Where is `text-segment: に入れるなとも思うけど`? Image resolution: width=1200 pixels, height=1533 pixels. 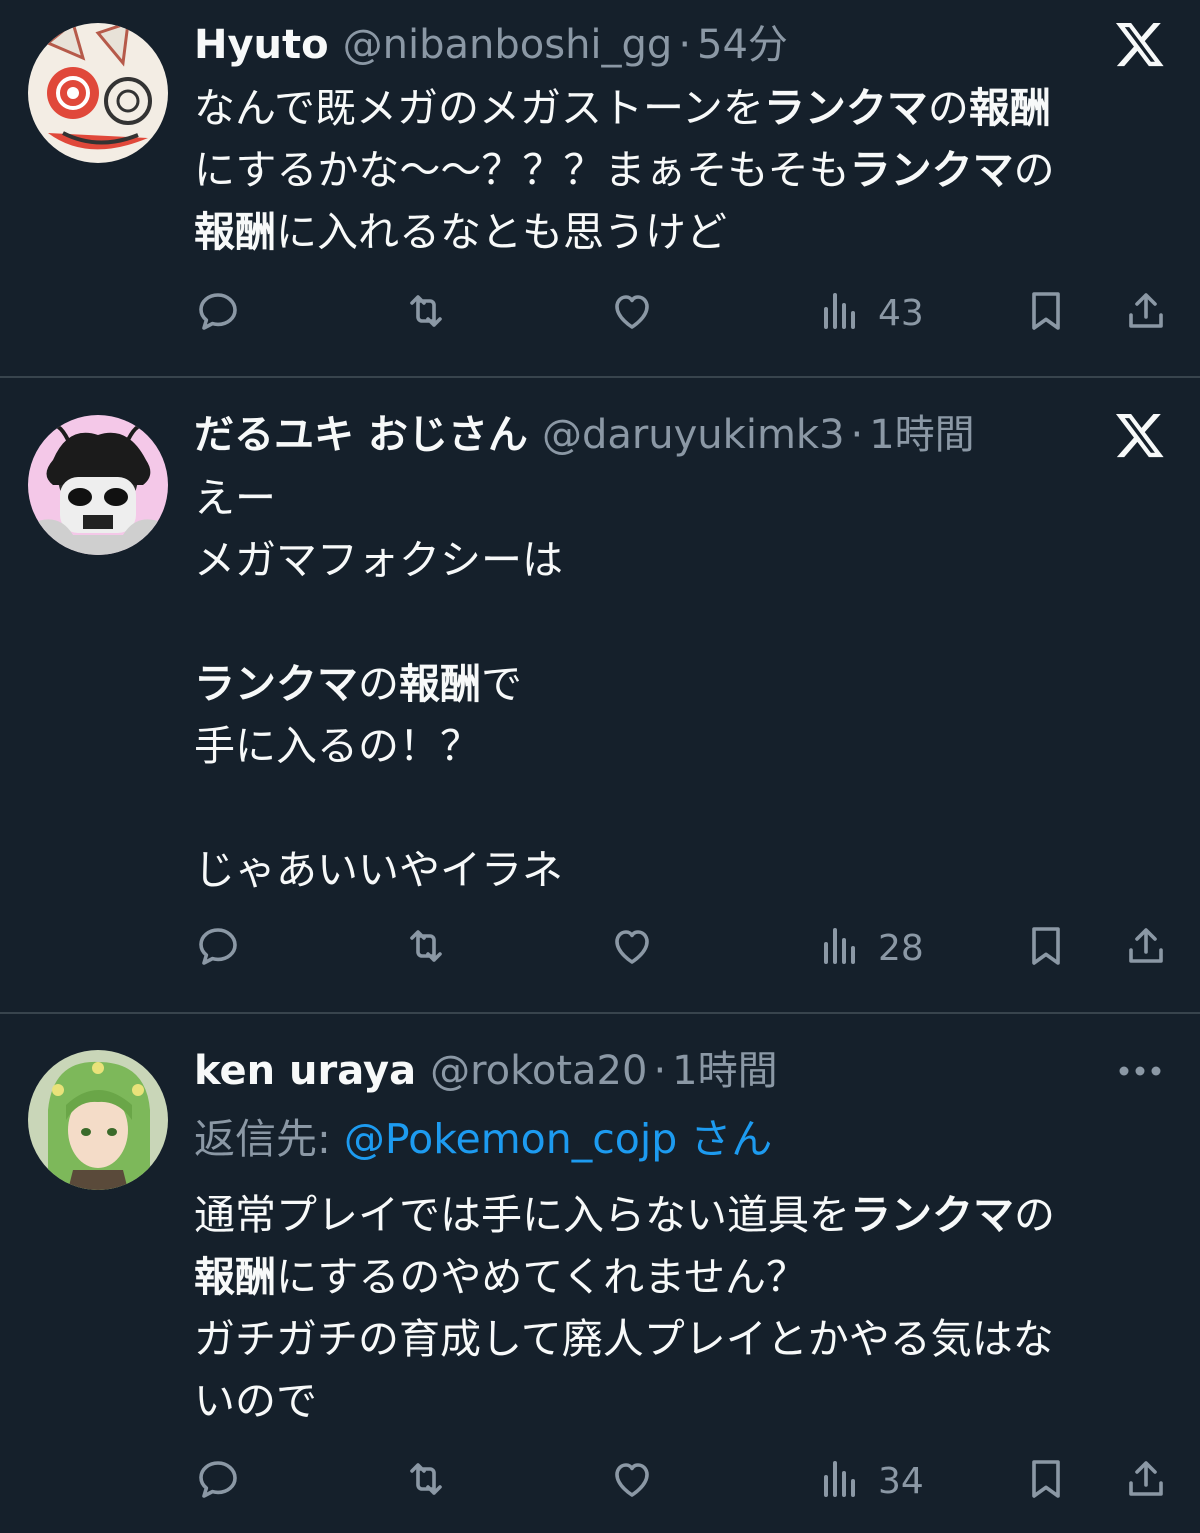 text-segment: に入れるなとも思うけど is located at coordinates (501, 232).